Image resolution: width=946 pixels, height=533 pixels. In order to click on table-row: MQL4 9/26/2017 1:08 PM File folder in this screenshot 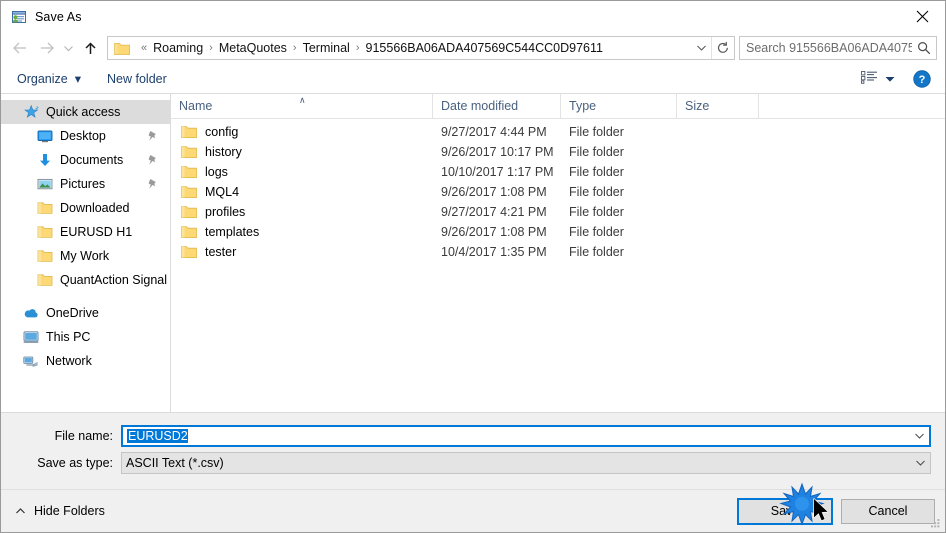, I will do `click(558, 192)`.